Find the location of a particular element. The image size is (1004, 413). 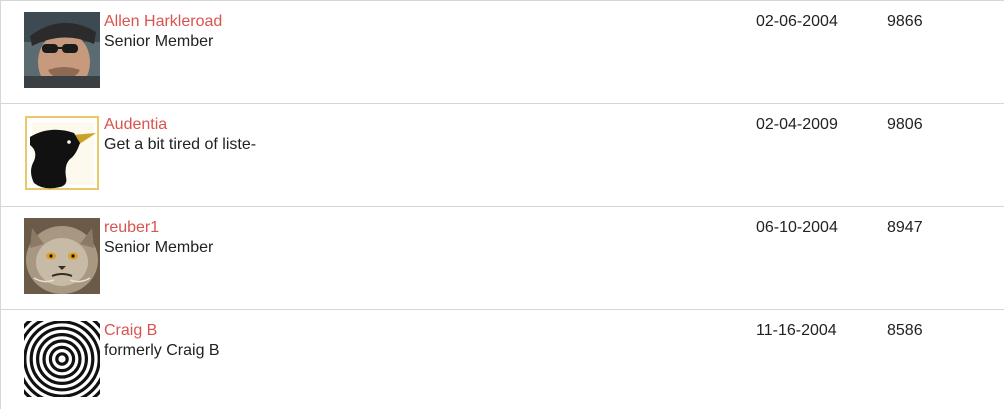

concentric-circles-icon is located at coordinates (62, 359).